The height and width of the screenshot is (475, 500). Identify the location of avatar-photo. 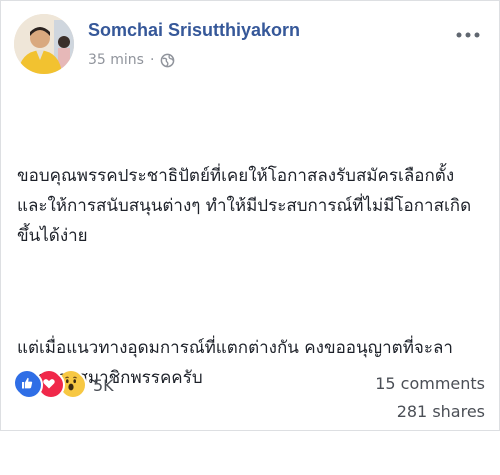
(44, 44).